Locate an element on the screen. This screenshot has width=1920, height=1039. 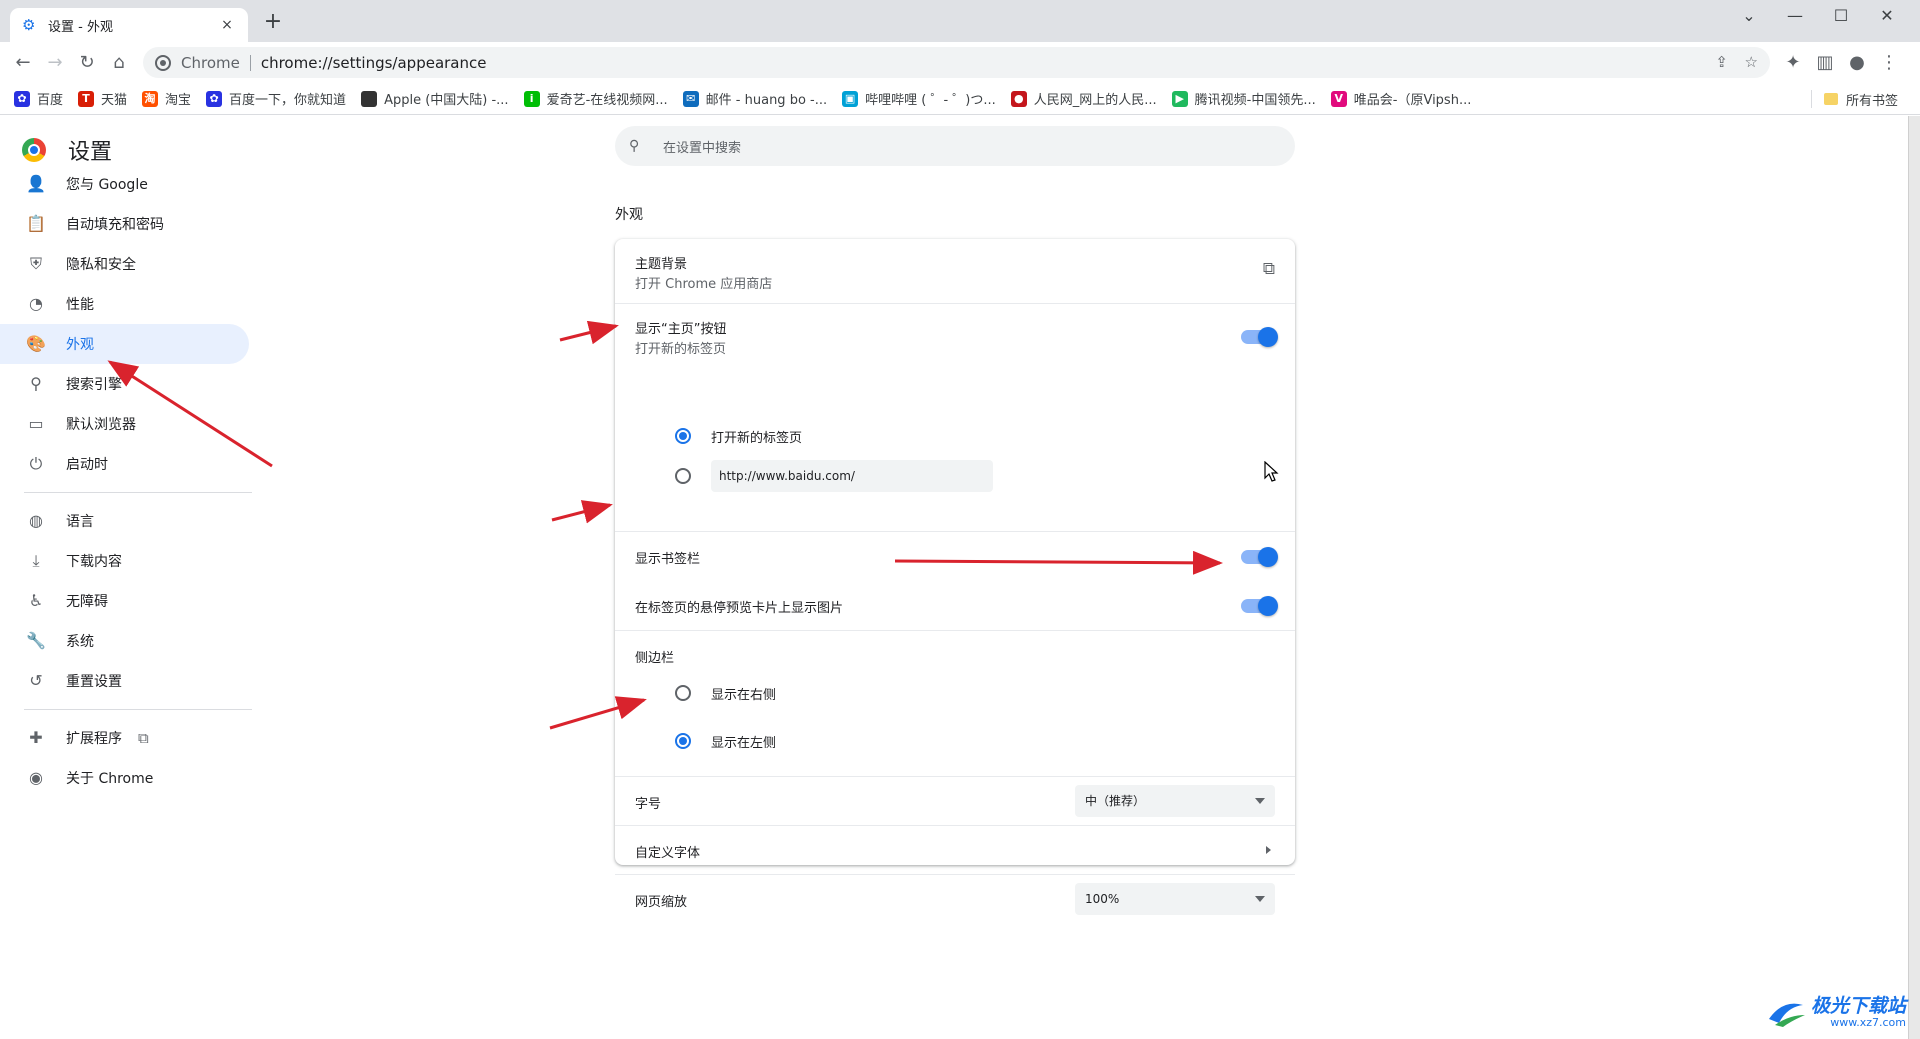
star-icon: ☆ is located at coordinates (1751, 62).